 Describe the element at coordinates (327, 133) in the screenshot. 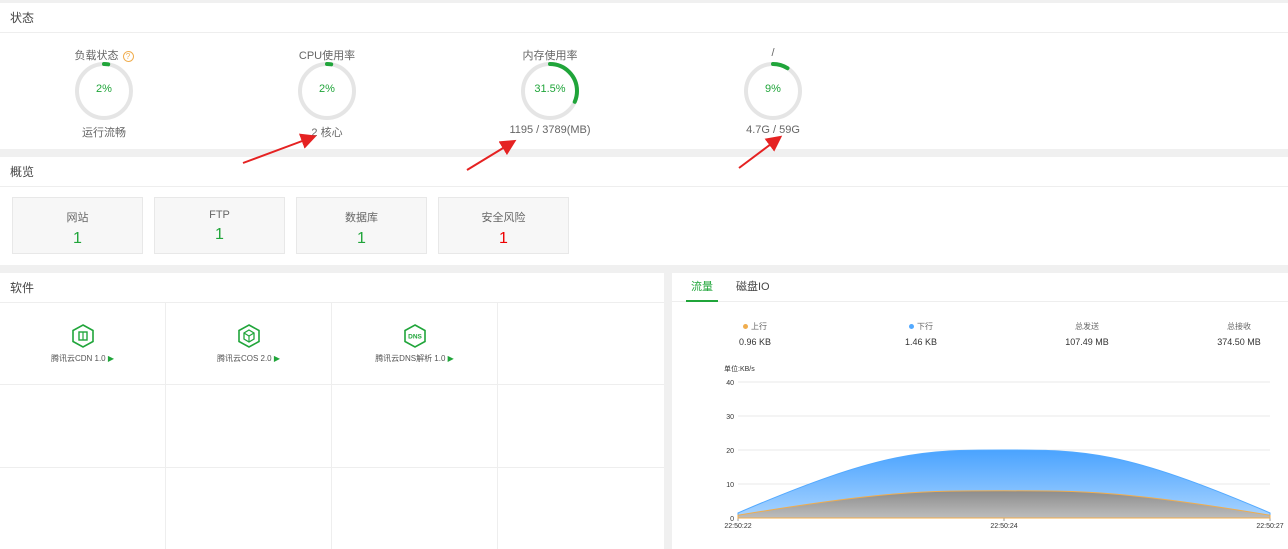

I see `gauge-subtext: 2 核心` at that location.